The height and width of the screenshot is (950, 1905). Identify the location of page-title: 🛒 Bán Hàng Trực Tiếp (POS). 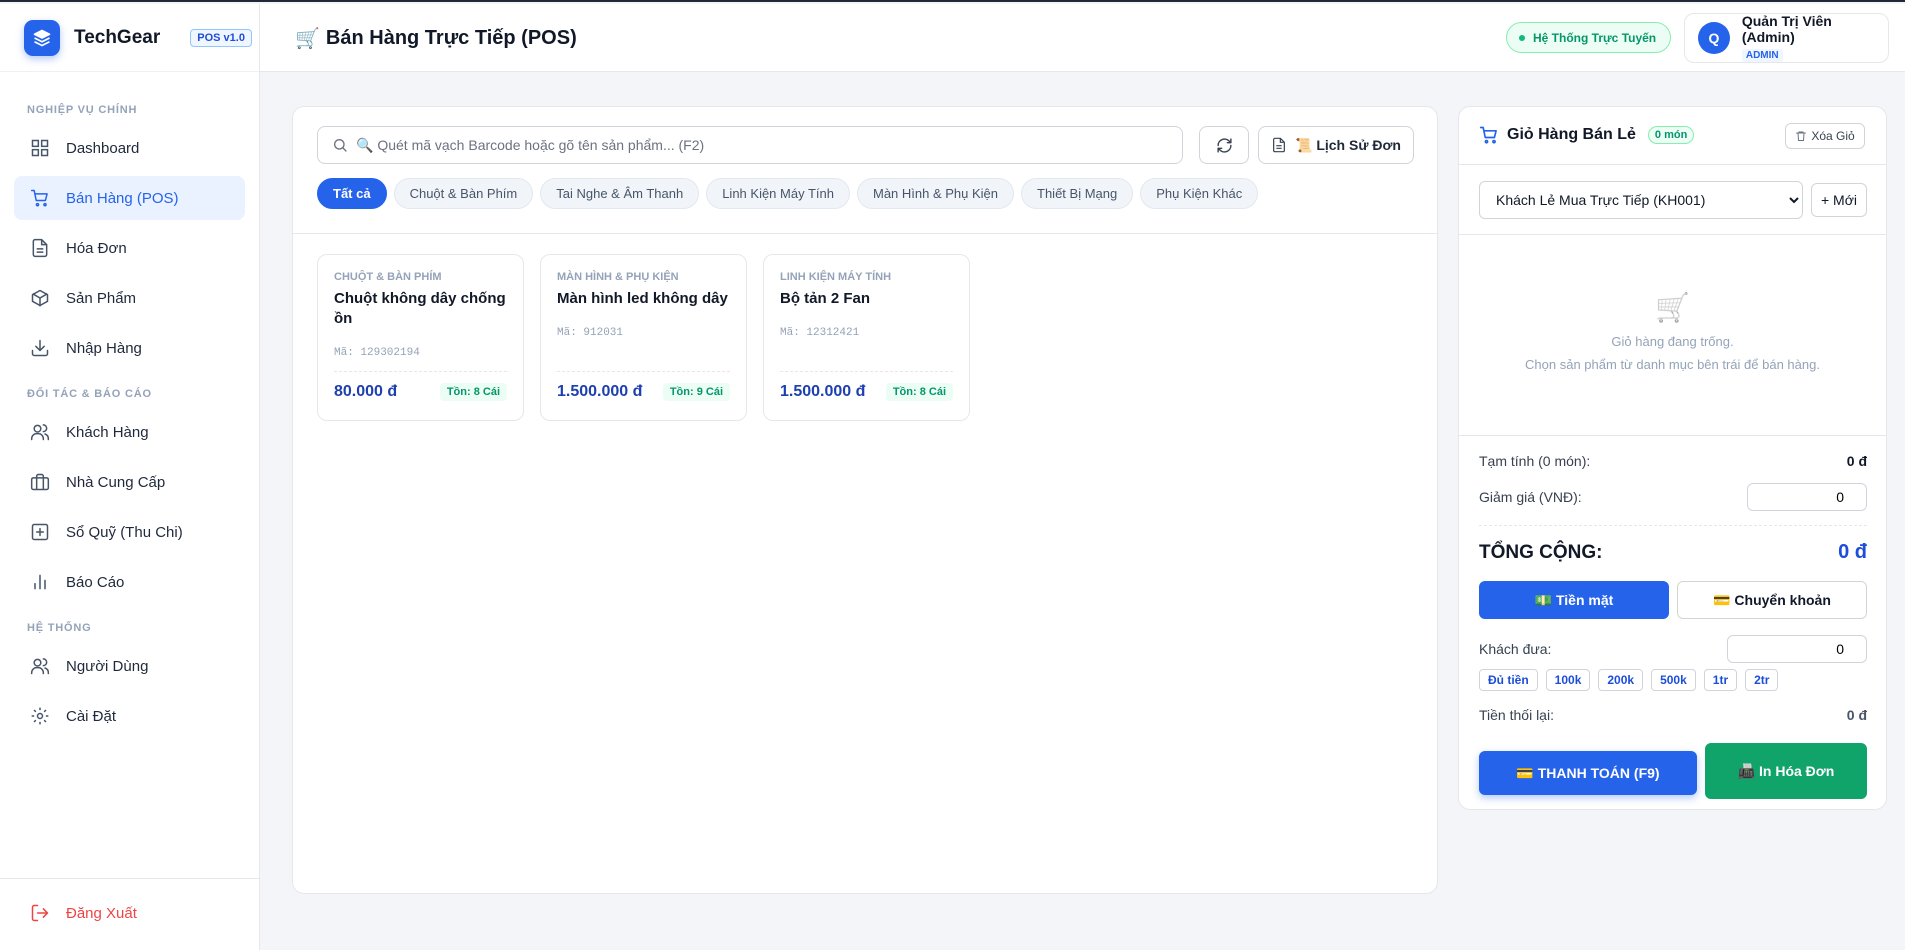
(436, 38).